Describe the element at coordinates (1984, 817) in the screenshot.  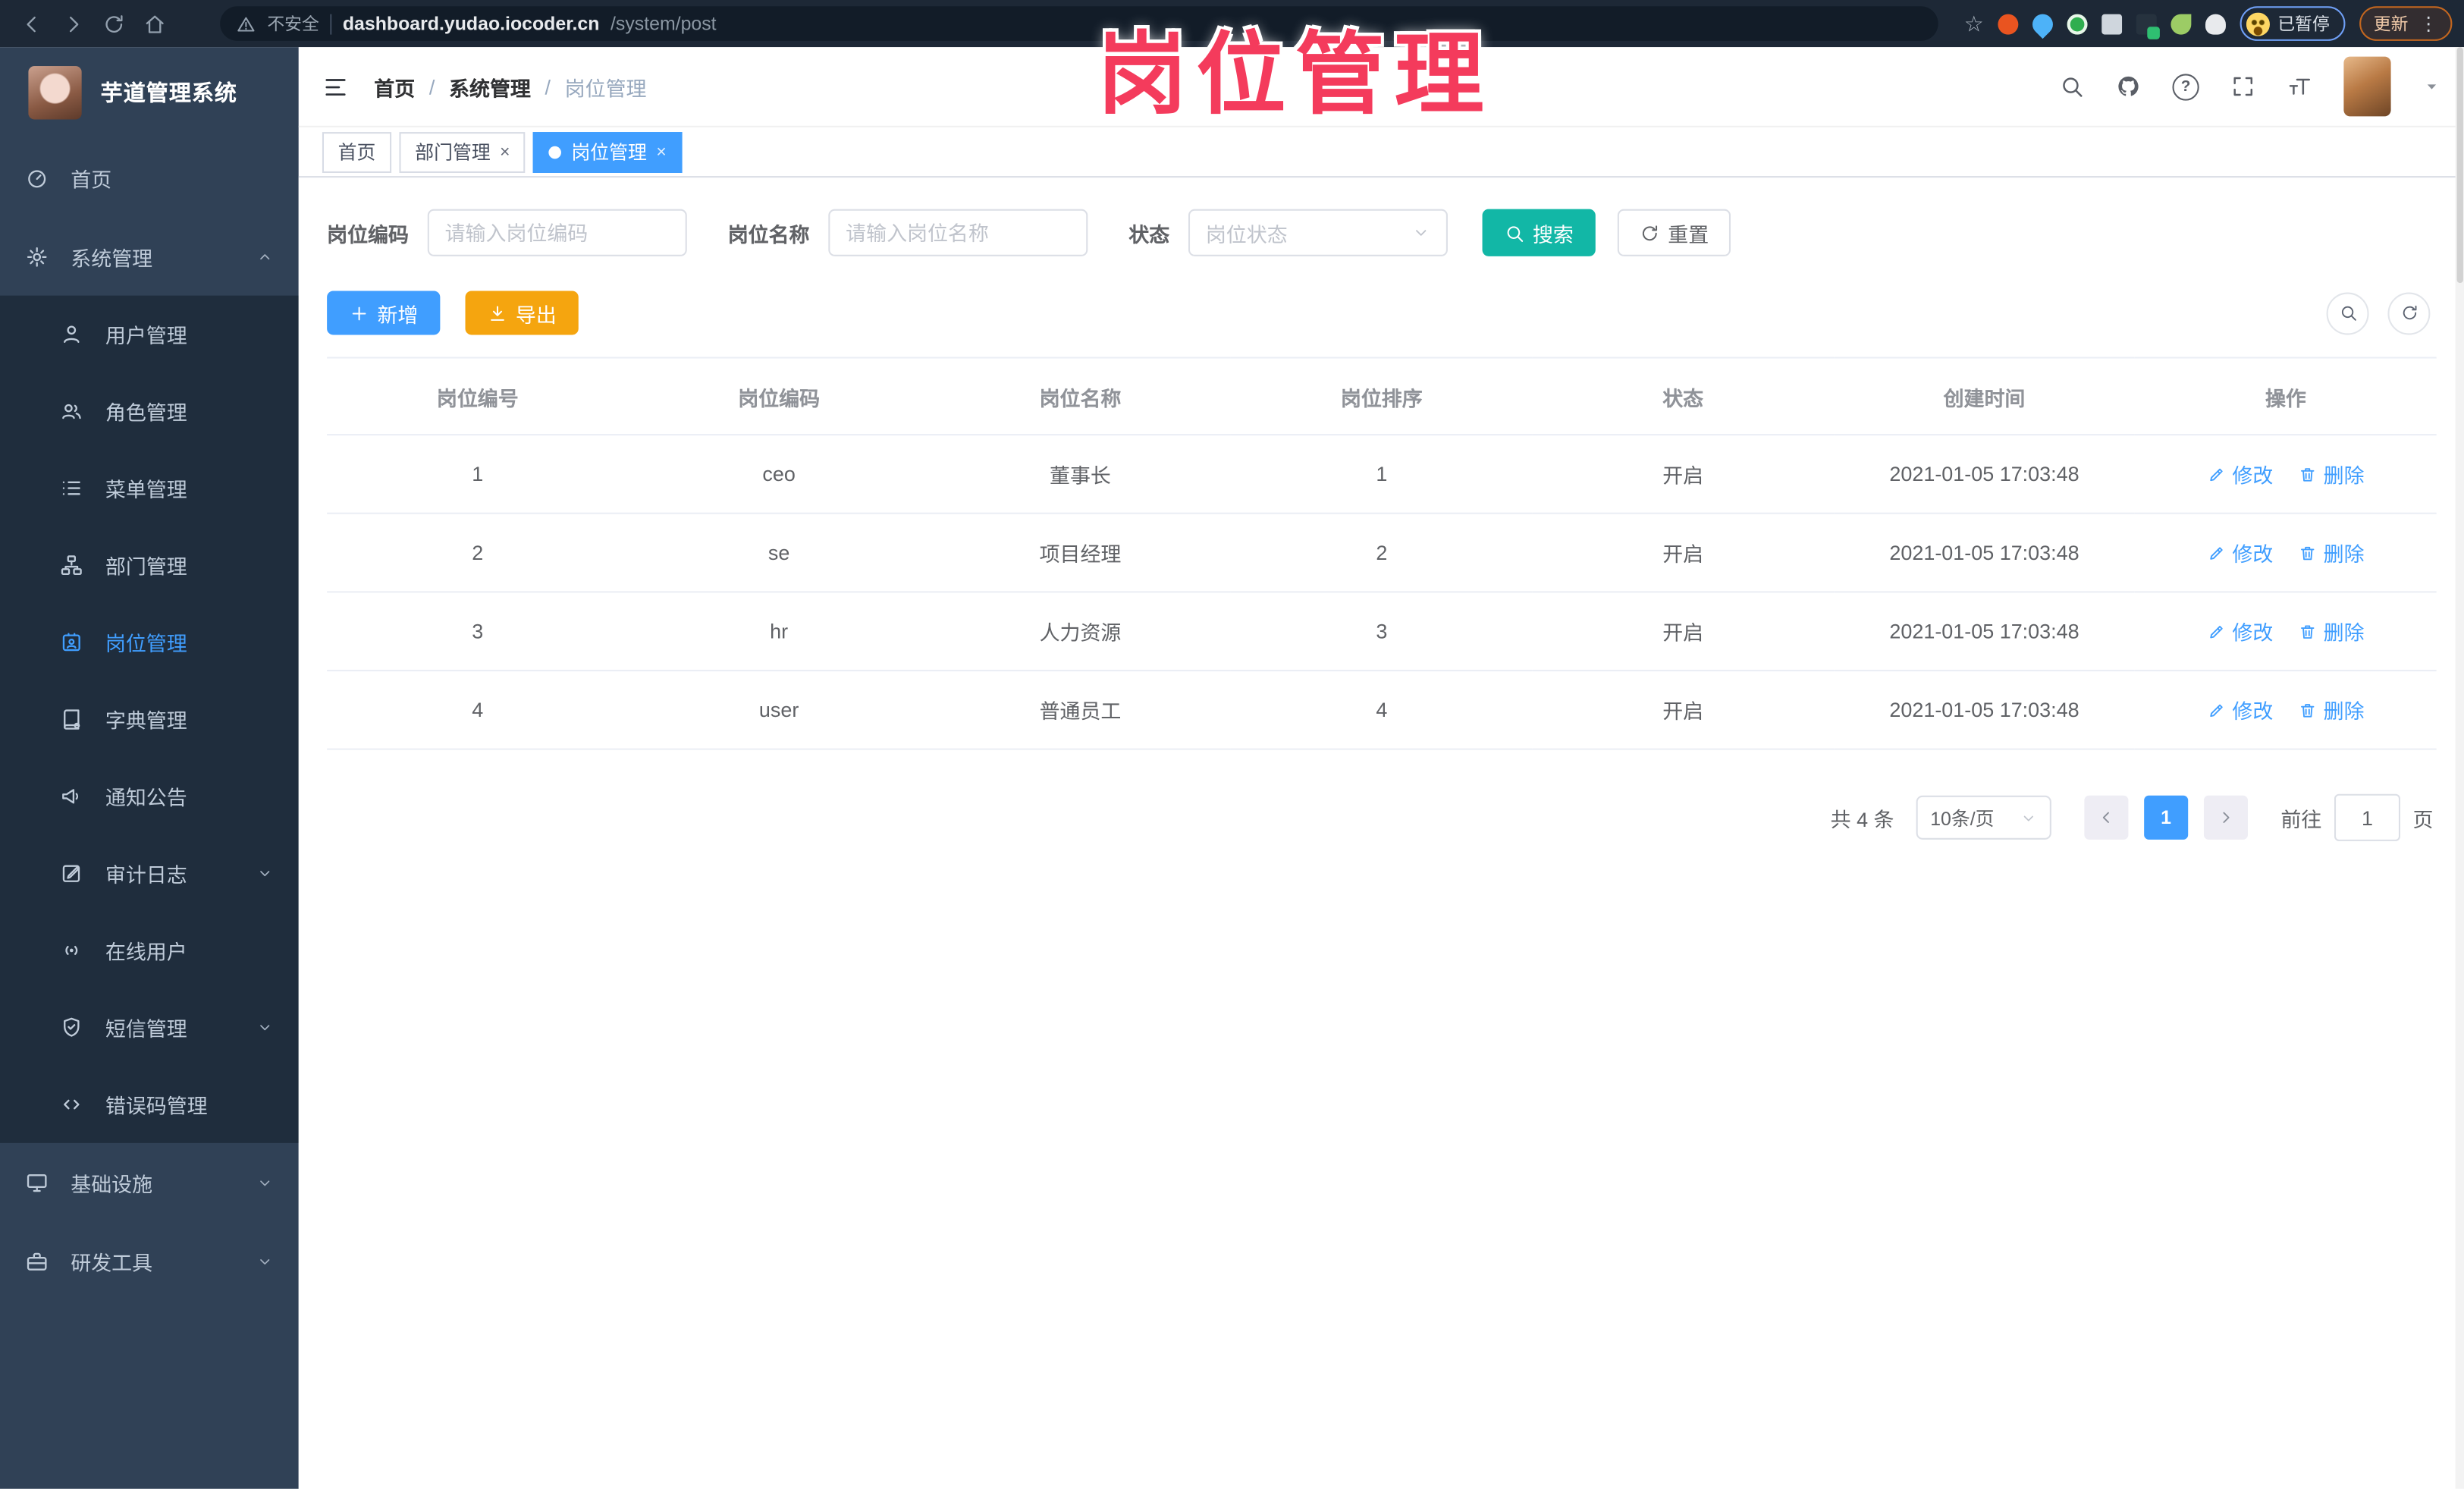
I see `page-size-select: 10条/页` at that location.